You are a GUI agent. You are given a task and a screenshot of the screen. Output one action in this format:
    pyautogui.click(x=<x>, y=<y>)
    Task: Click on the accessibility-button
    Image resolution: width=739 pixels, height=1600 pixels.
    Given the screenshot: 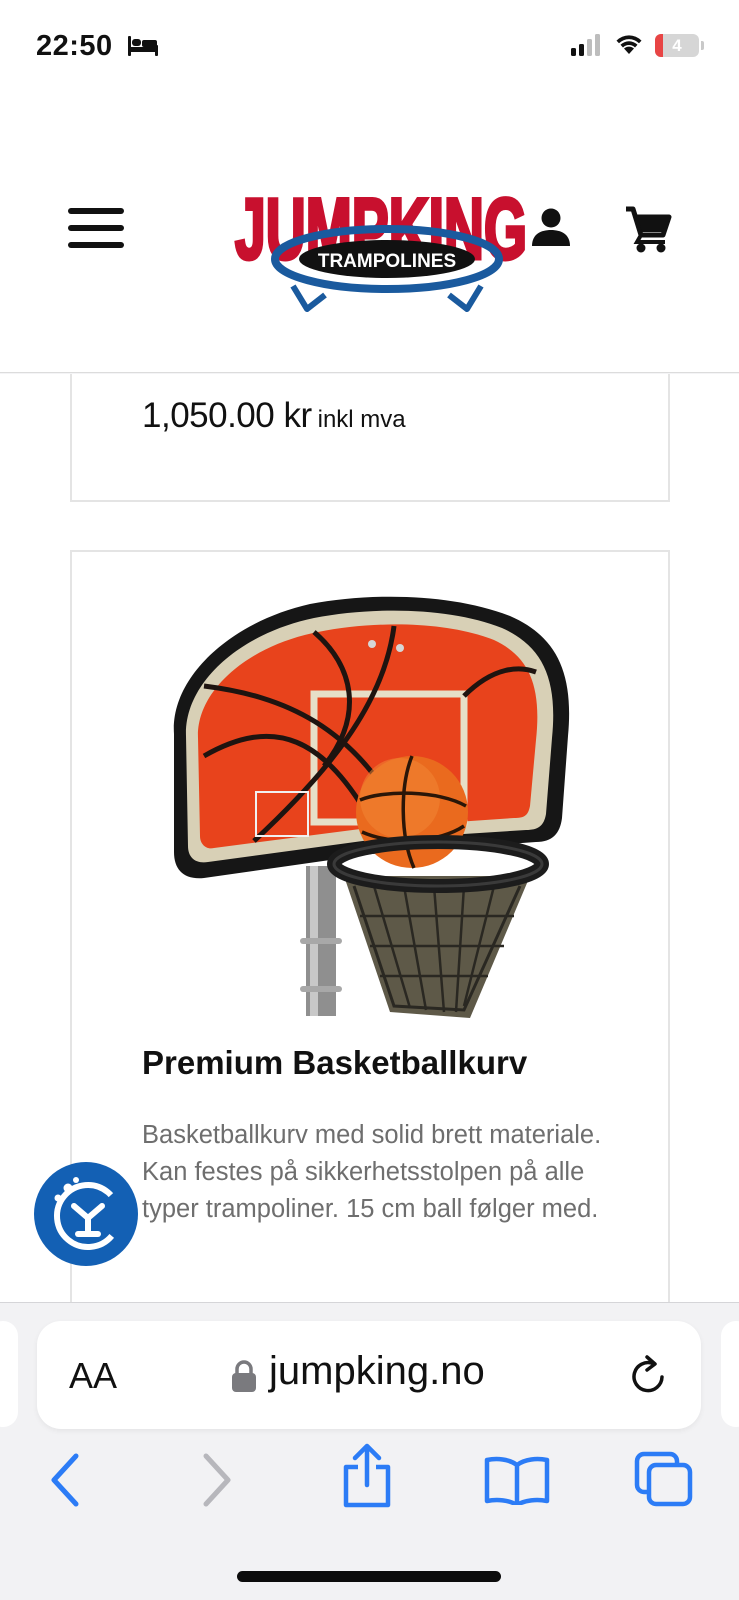 What is the action you would take?
    pyautogui.click(x=86, y=1214)
    